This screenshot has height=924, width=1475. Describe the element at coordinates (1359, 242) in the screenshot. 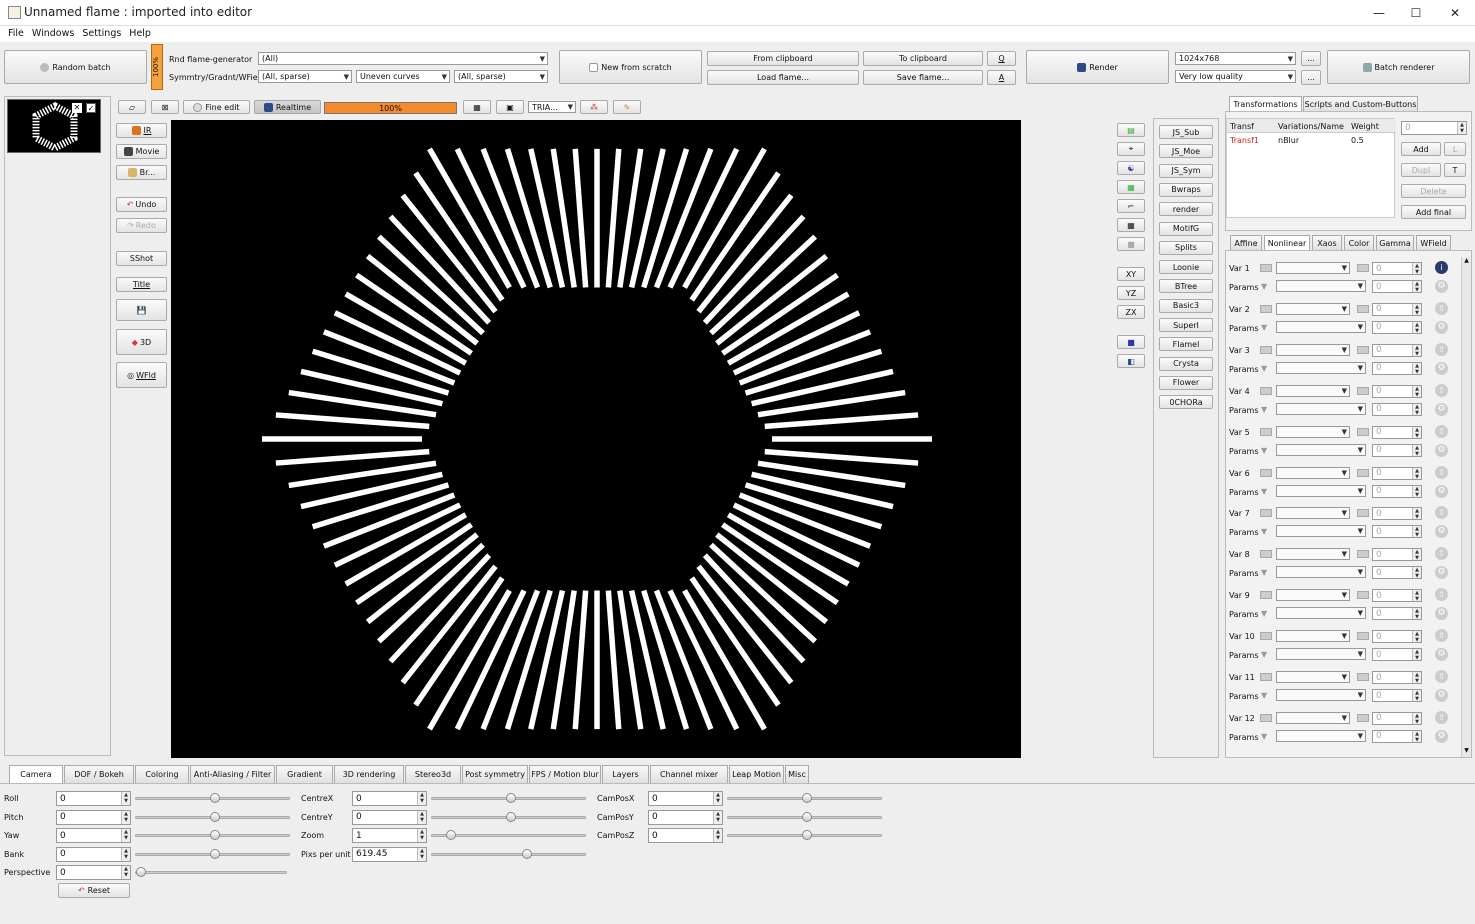

I see `tab-color: Color` at that location.